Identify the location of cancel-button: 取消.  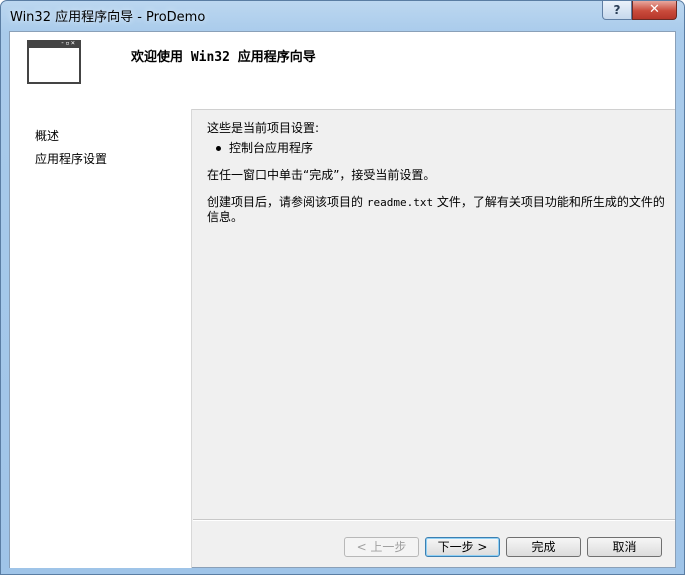
(624, 547).